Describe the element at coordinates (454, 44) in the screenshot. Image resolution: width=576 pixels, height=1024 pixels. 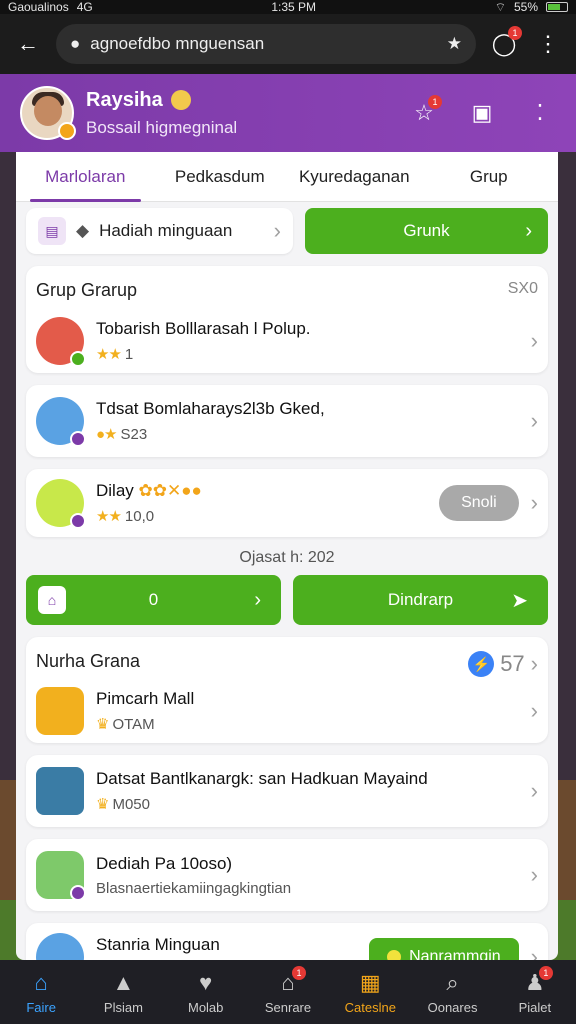
I see `bookmark-star-icon: ★` at that location.